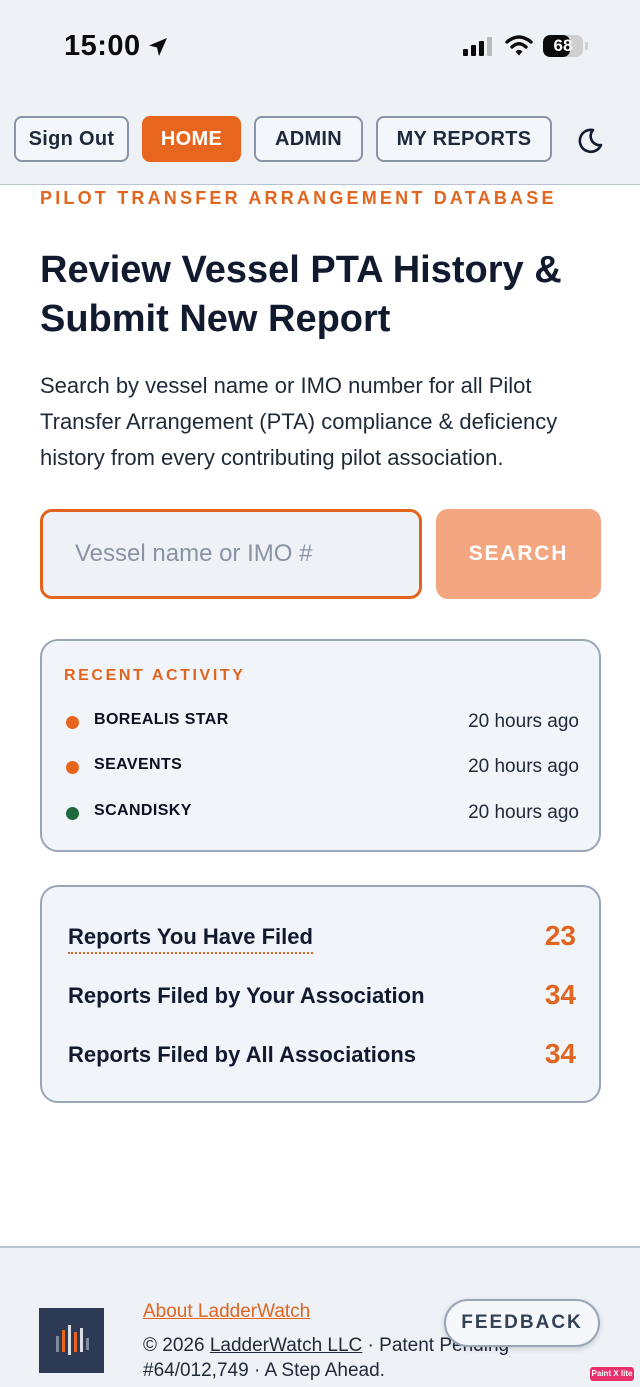  I want to click on nav-my-reports-button: MY REPORTS, so click(464, 139).